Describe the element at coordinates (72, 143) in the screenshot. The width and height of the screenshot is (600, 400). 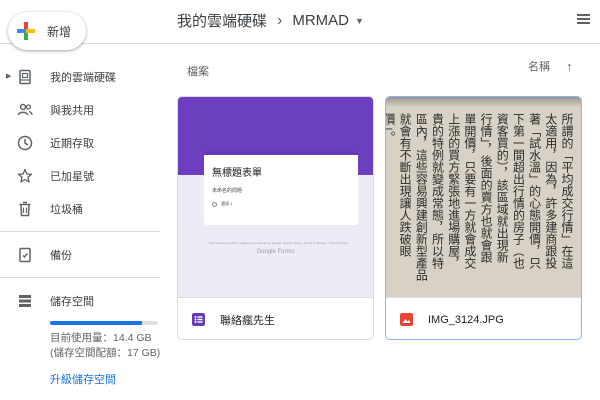
I see `sidebar-item-label: 近期存取` at that location.